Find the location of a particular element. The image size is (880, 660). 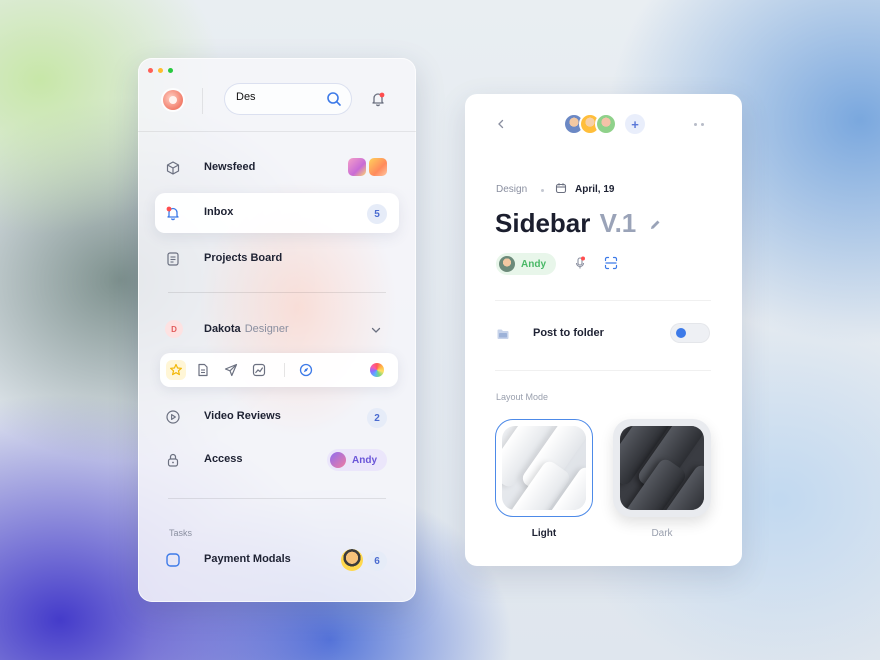

nav-item-access: Access Andy is located at coordinates (277, 460).